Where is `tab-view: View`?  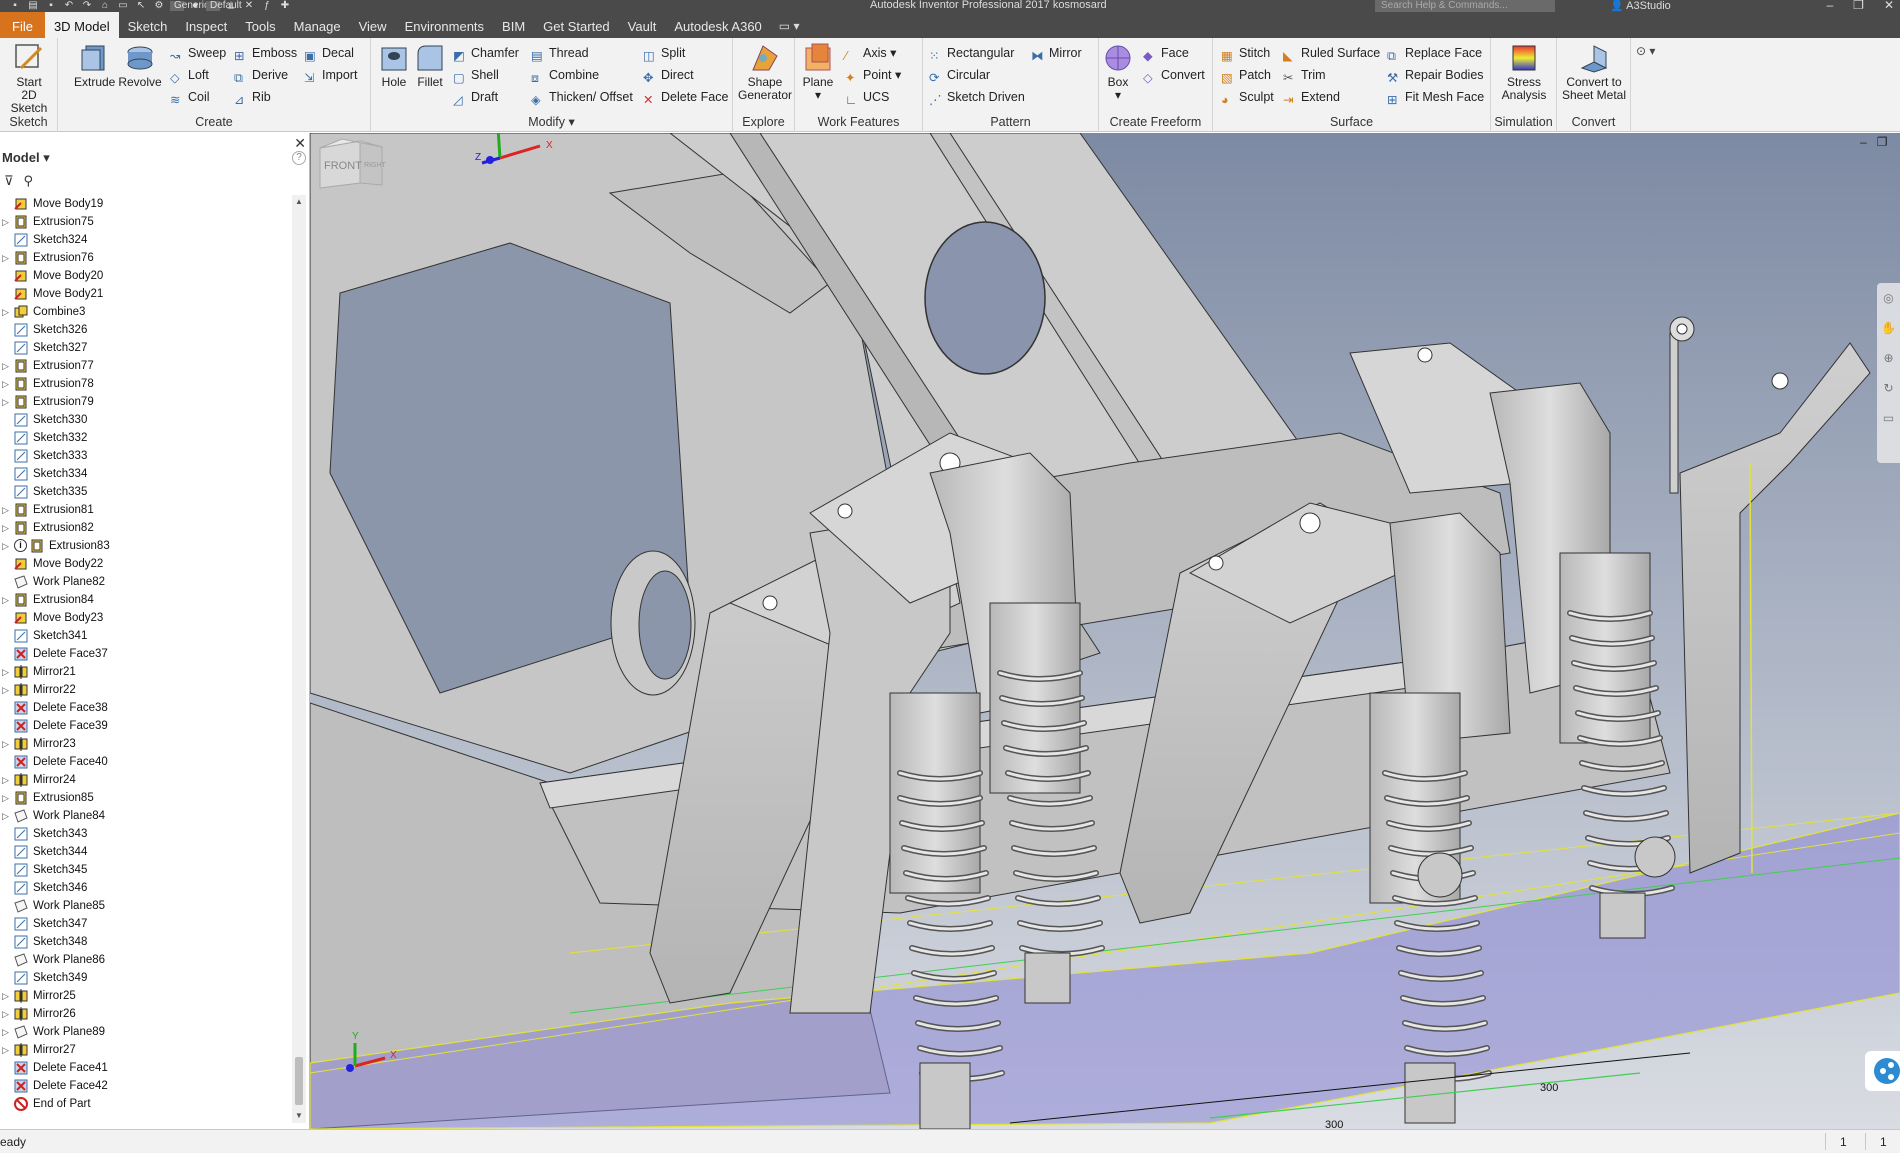
tab-view: View is located at coordinates (373, 25).